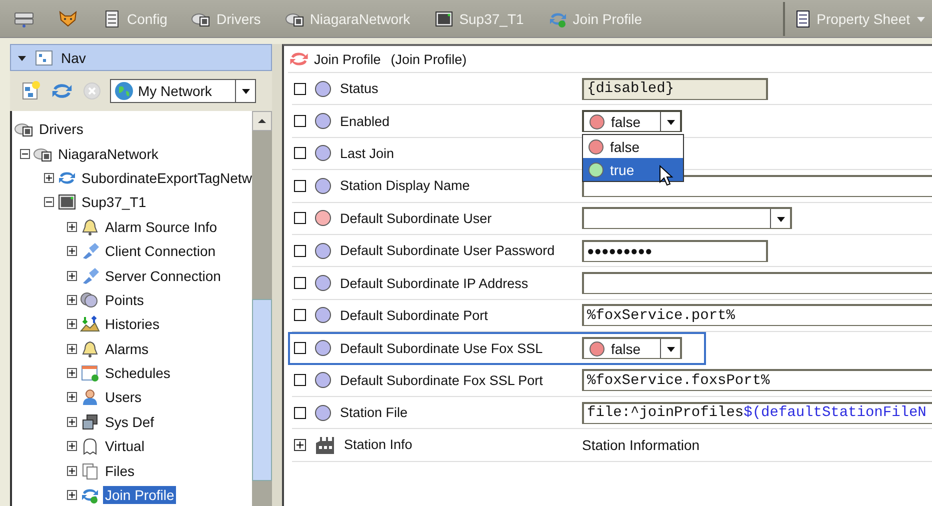 This screenshot has height=506, width=932. Describe the element at coordinates (183, 91) in the screenshot. I see `network-dropdown: My Network` at that location.